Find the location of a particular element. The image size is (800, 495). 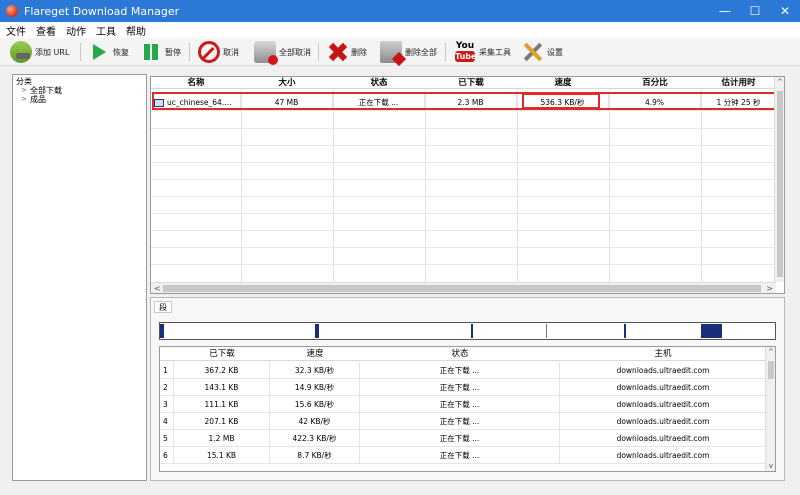

tree-item-label: 全部下载 is located at coordinates (46, 90).